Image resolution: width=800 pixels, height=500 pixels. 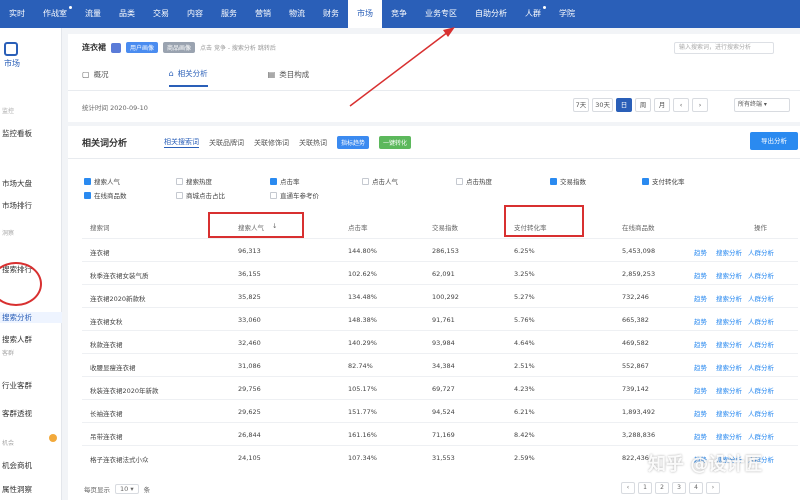 I want to click on metric-checkbox: 点击率, so click(x=285, y=181).